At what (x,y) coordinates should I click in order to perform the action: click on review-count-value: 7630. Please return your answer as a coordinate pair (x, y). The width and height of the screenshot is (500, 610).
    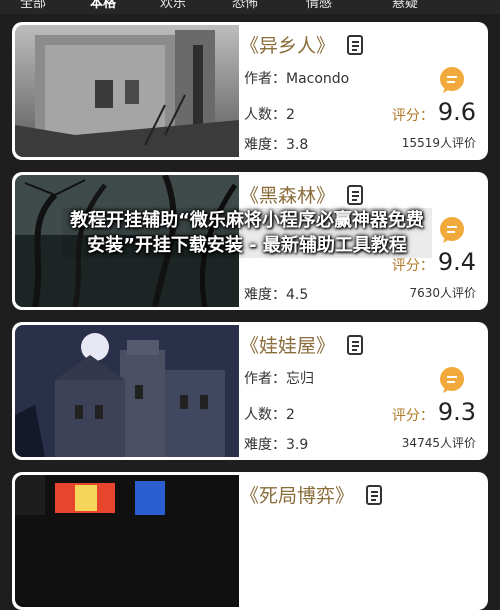
    Looking at the image, I should click on (424, 293).